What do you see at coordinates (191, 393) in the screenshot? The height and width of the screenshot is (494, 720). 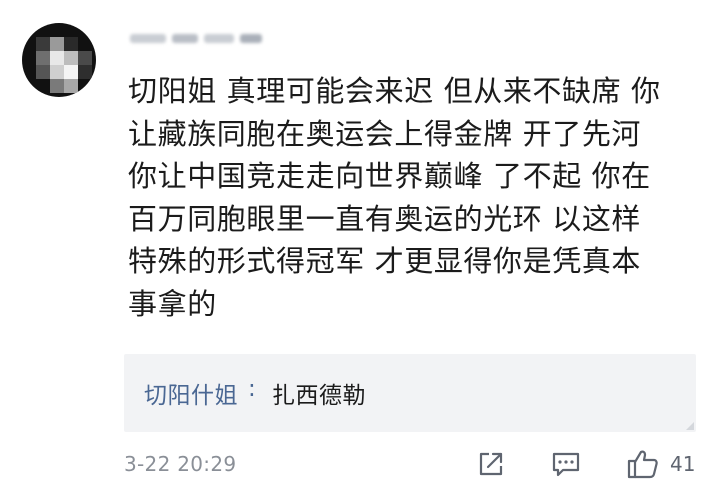 I see `reply-author: 切阳什姐` at bounding box center [191, 393].